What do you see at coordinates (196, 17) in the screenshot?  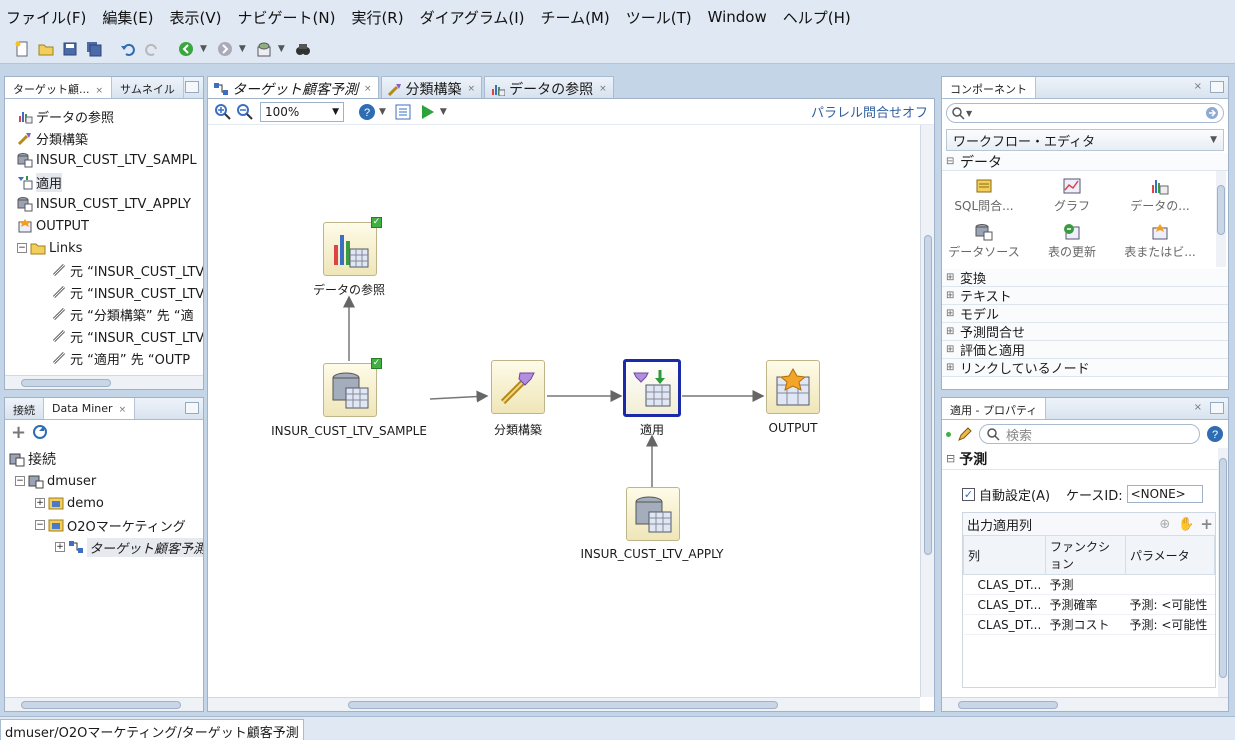 I see `menu-view: 表示(V)` at bounding box center [196, 17].